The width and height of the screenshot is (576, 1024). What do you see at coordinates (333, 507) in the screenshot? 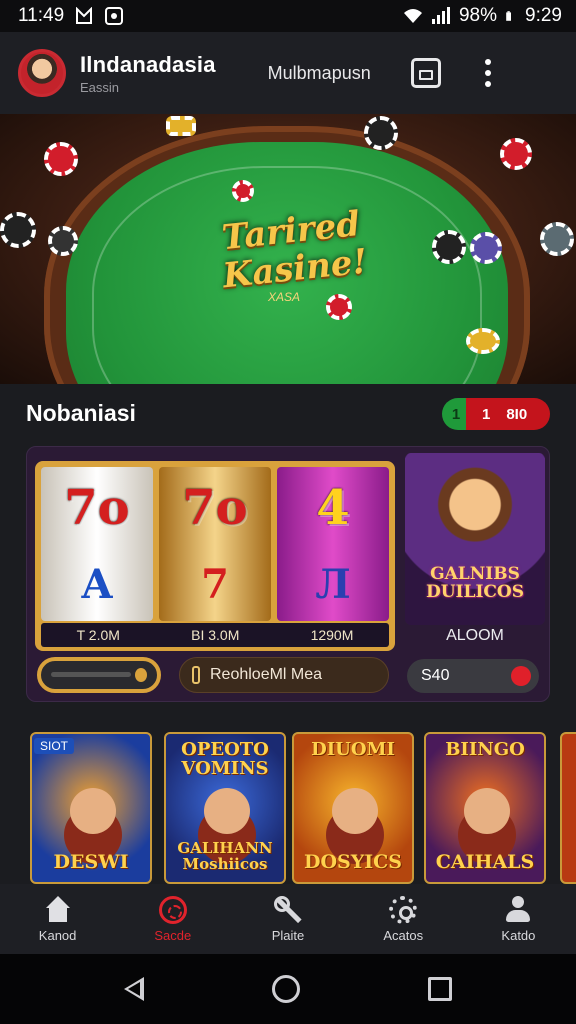
I see `reel-symbol: 4` at bounding box center [333, 507].